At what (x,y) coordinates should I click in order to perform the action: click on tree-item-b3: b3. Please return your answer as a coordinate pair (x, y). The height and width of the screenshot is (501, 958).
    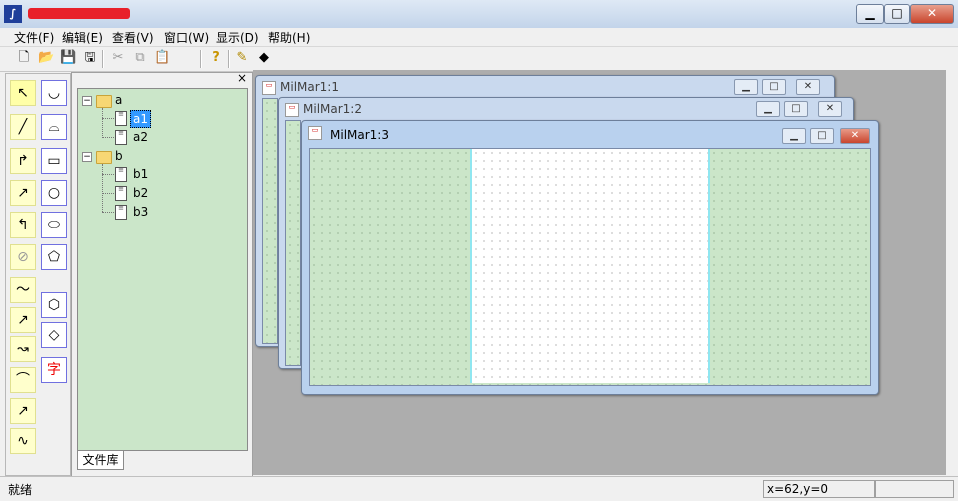
    Looking at the image, I should click on (140, 212).